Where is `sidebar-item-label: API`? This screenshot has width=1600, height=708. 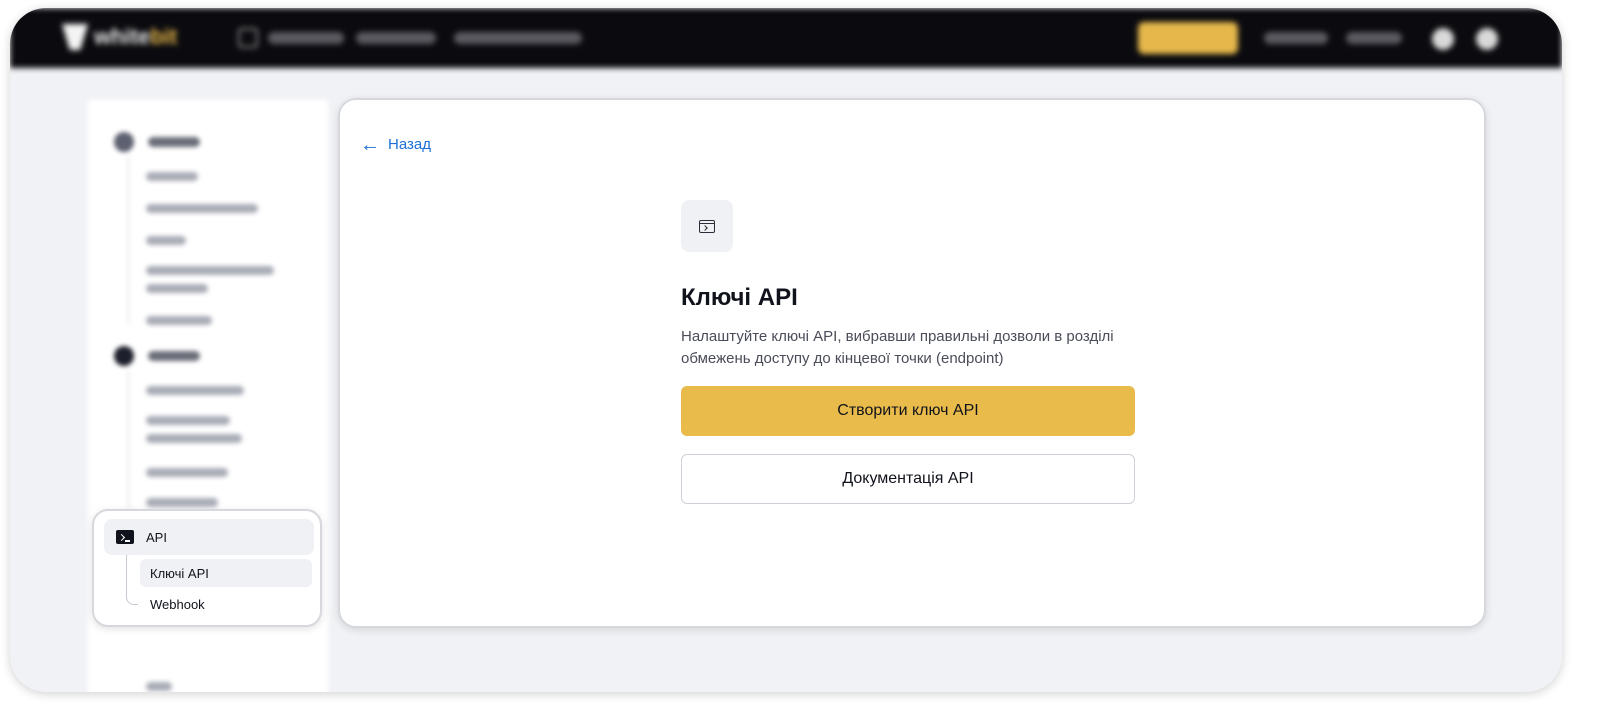 sidebar-item-label: API is located at coordinates (156, 537).